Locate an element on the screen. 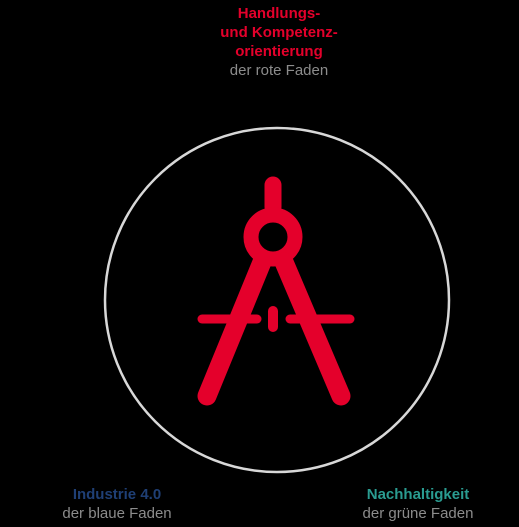 This screenshot has height=527, width=519. bottom-right-label-group: Nachhaltigkeit der grüne Faden is located at coordinates (418, 504).